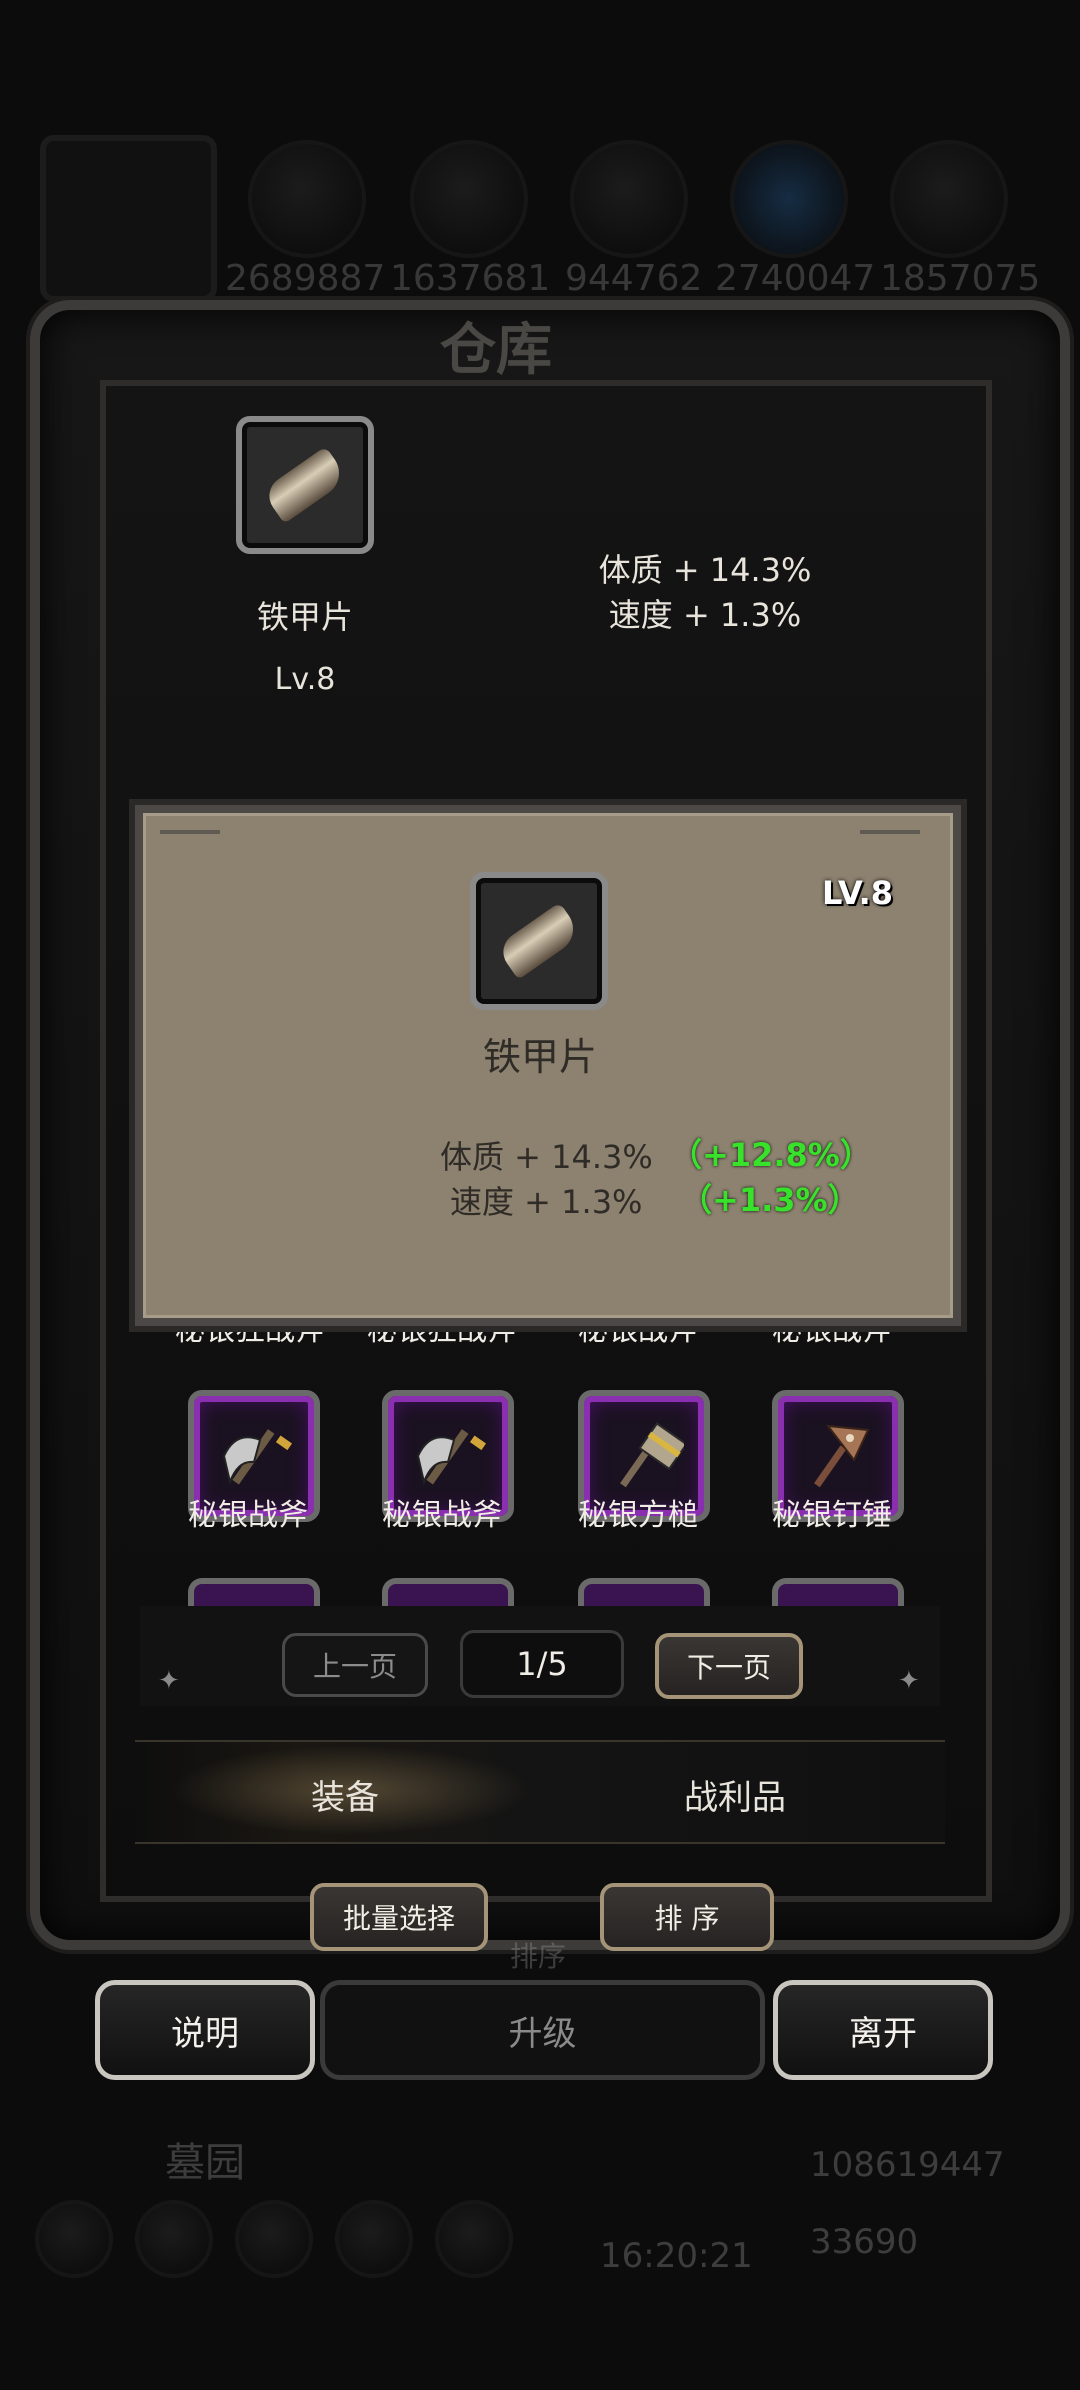  I want to click on selected-item-level: Lv.8, so click(305, 679).